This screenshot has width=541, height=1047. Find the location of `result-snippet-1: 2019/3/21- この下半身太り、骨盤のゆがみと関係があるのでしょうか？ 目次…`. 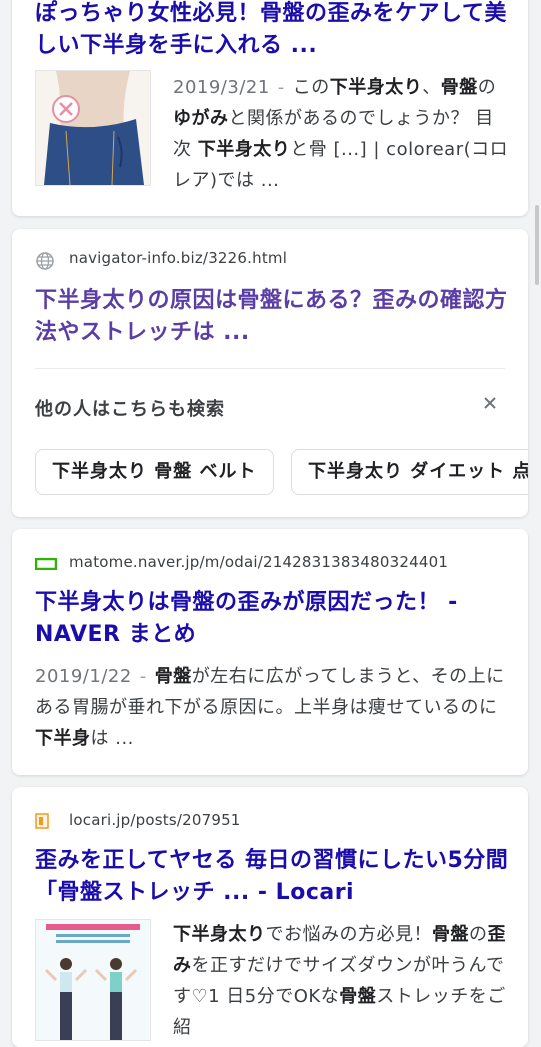

result-snippet-1: 2019/3/21- この下半身太り、骨盤のゆがみと関係があるのでしょうか？ 目次… is located at coordinates (341, 134).